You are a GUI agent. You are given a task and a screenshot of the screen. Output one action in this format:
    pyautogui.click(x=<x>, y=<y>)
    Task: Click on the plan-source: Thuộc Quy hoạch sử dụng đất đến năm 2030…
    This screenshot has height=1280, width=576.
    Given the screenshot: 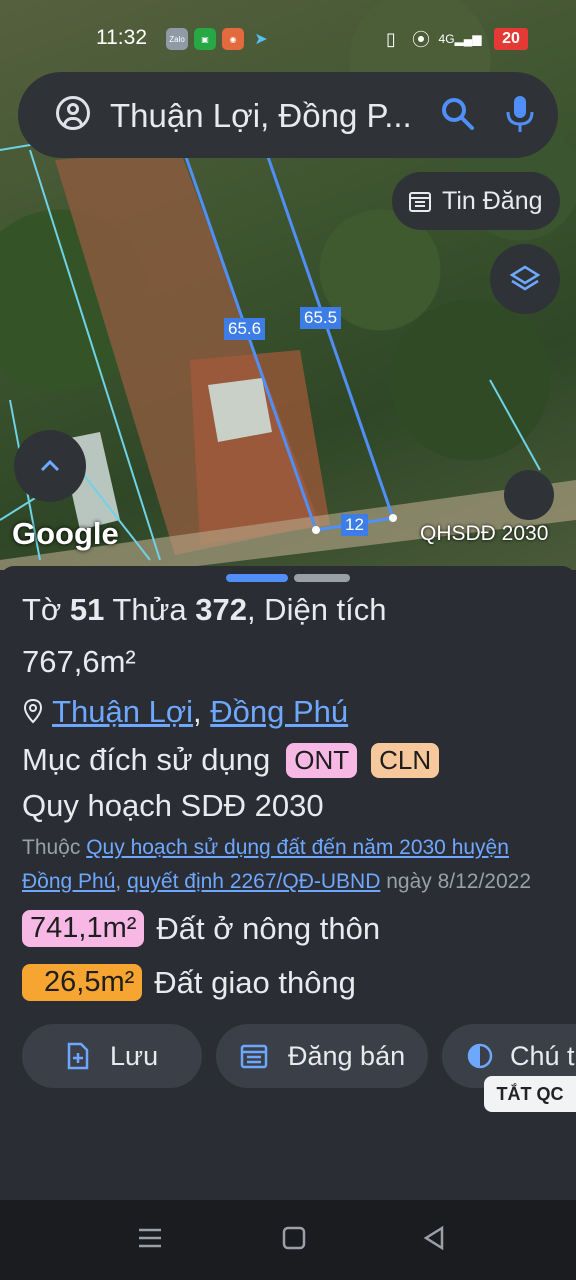 What is the action you would take?
    pyautogui.click(x=265, y=847)
    